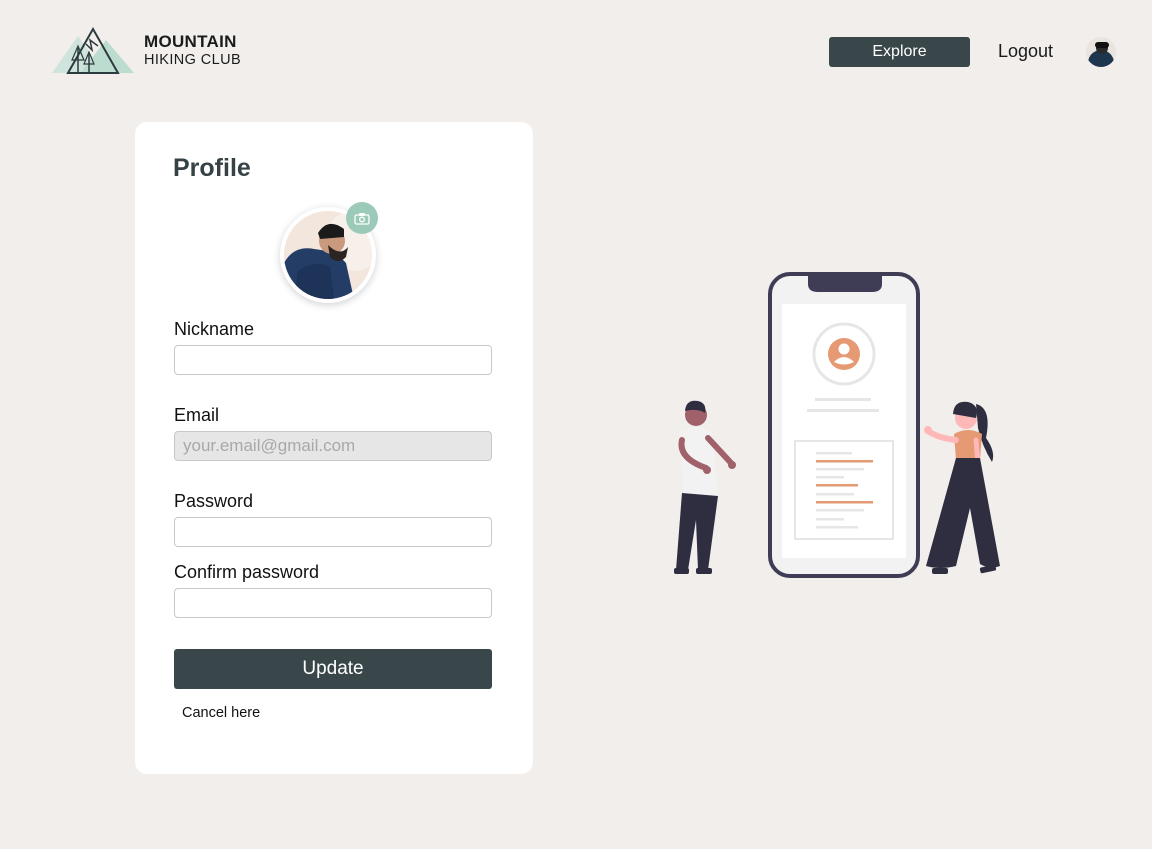 The image size is (1152, 849). I want to click on cancel-link: Cancel here, so click(221, 713).